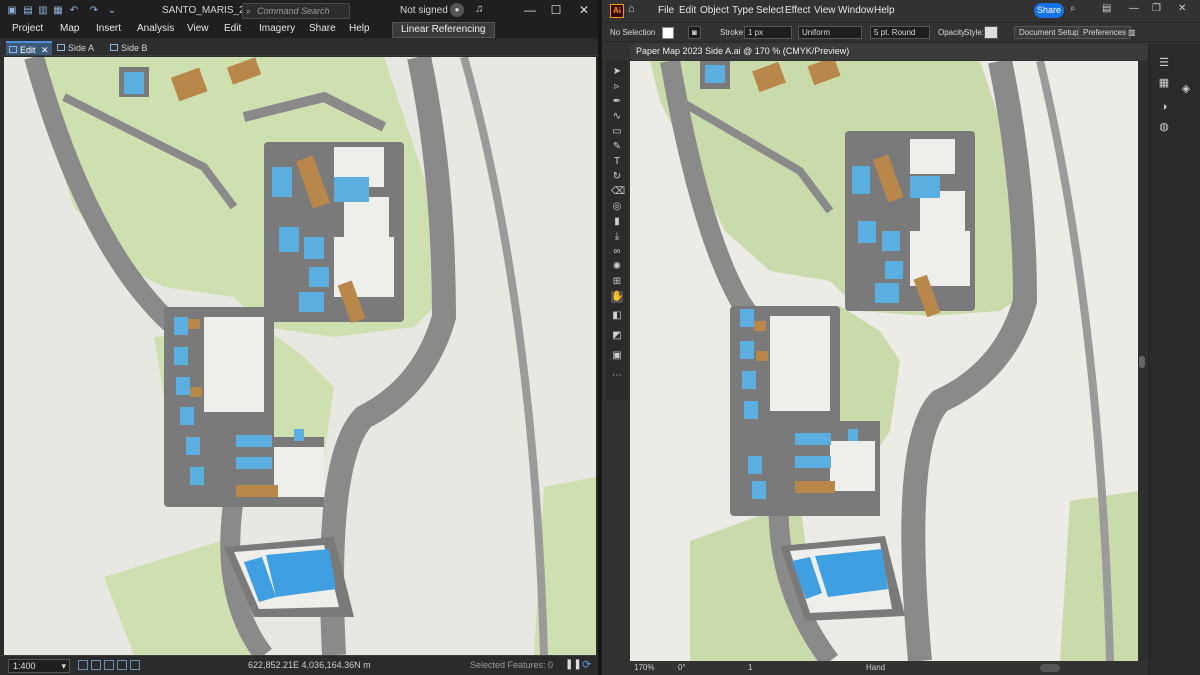 The image size is (1200, 675). Describe the element at coordinates (617, 267) in the screenshot. I see `symbol-sprayer-tool-icon: ✺` at that location.